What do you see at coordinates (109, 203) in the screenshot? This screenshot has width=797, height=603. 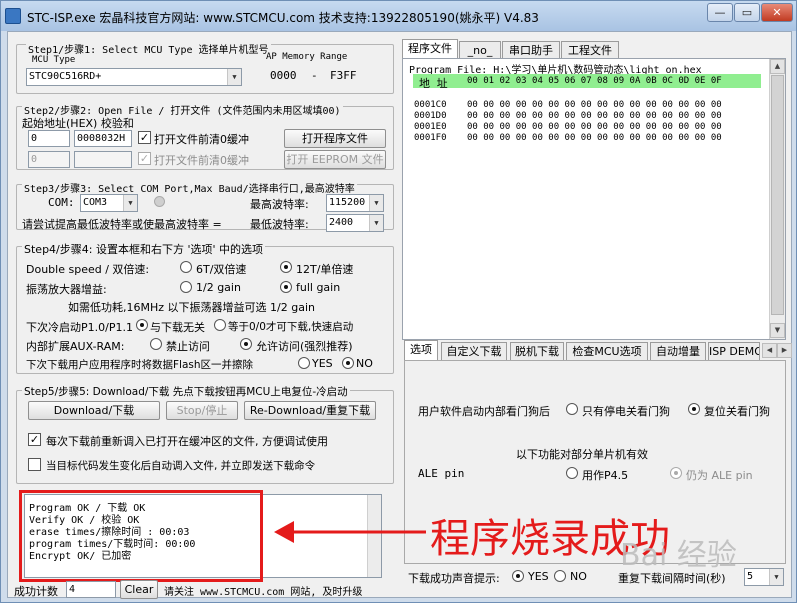 I see `com-port-select: COM3 ▼` at bounding box center [109, 203].